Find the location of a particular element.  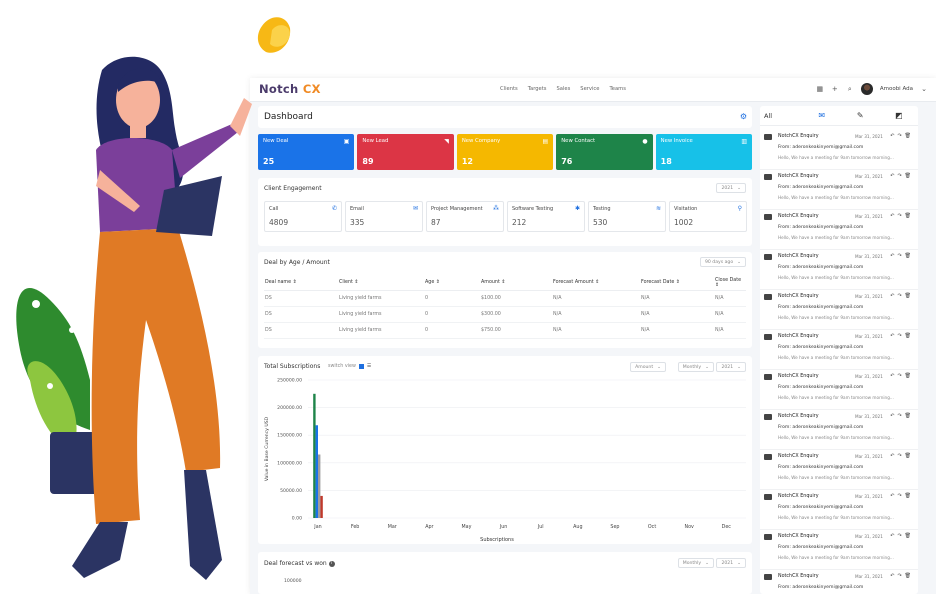

col-client: Client ⇕ is located at coordinates (381, 283).